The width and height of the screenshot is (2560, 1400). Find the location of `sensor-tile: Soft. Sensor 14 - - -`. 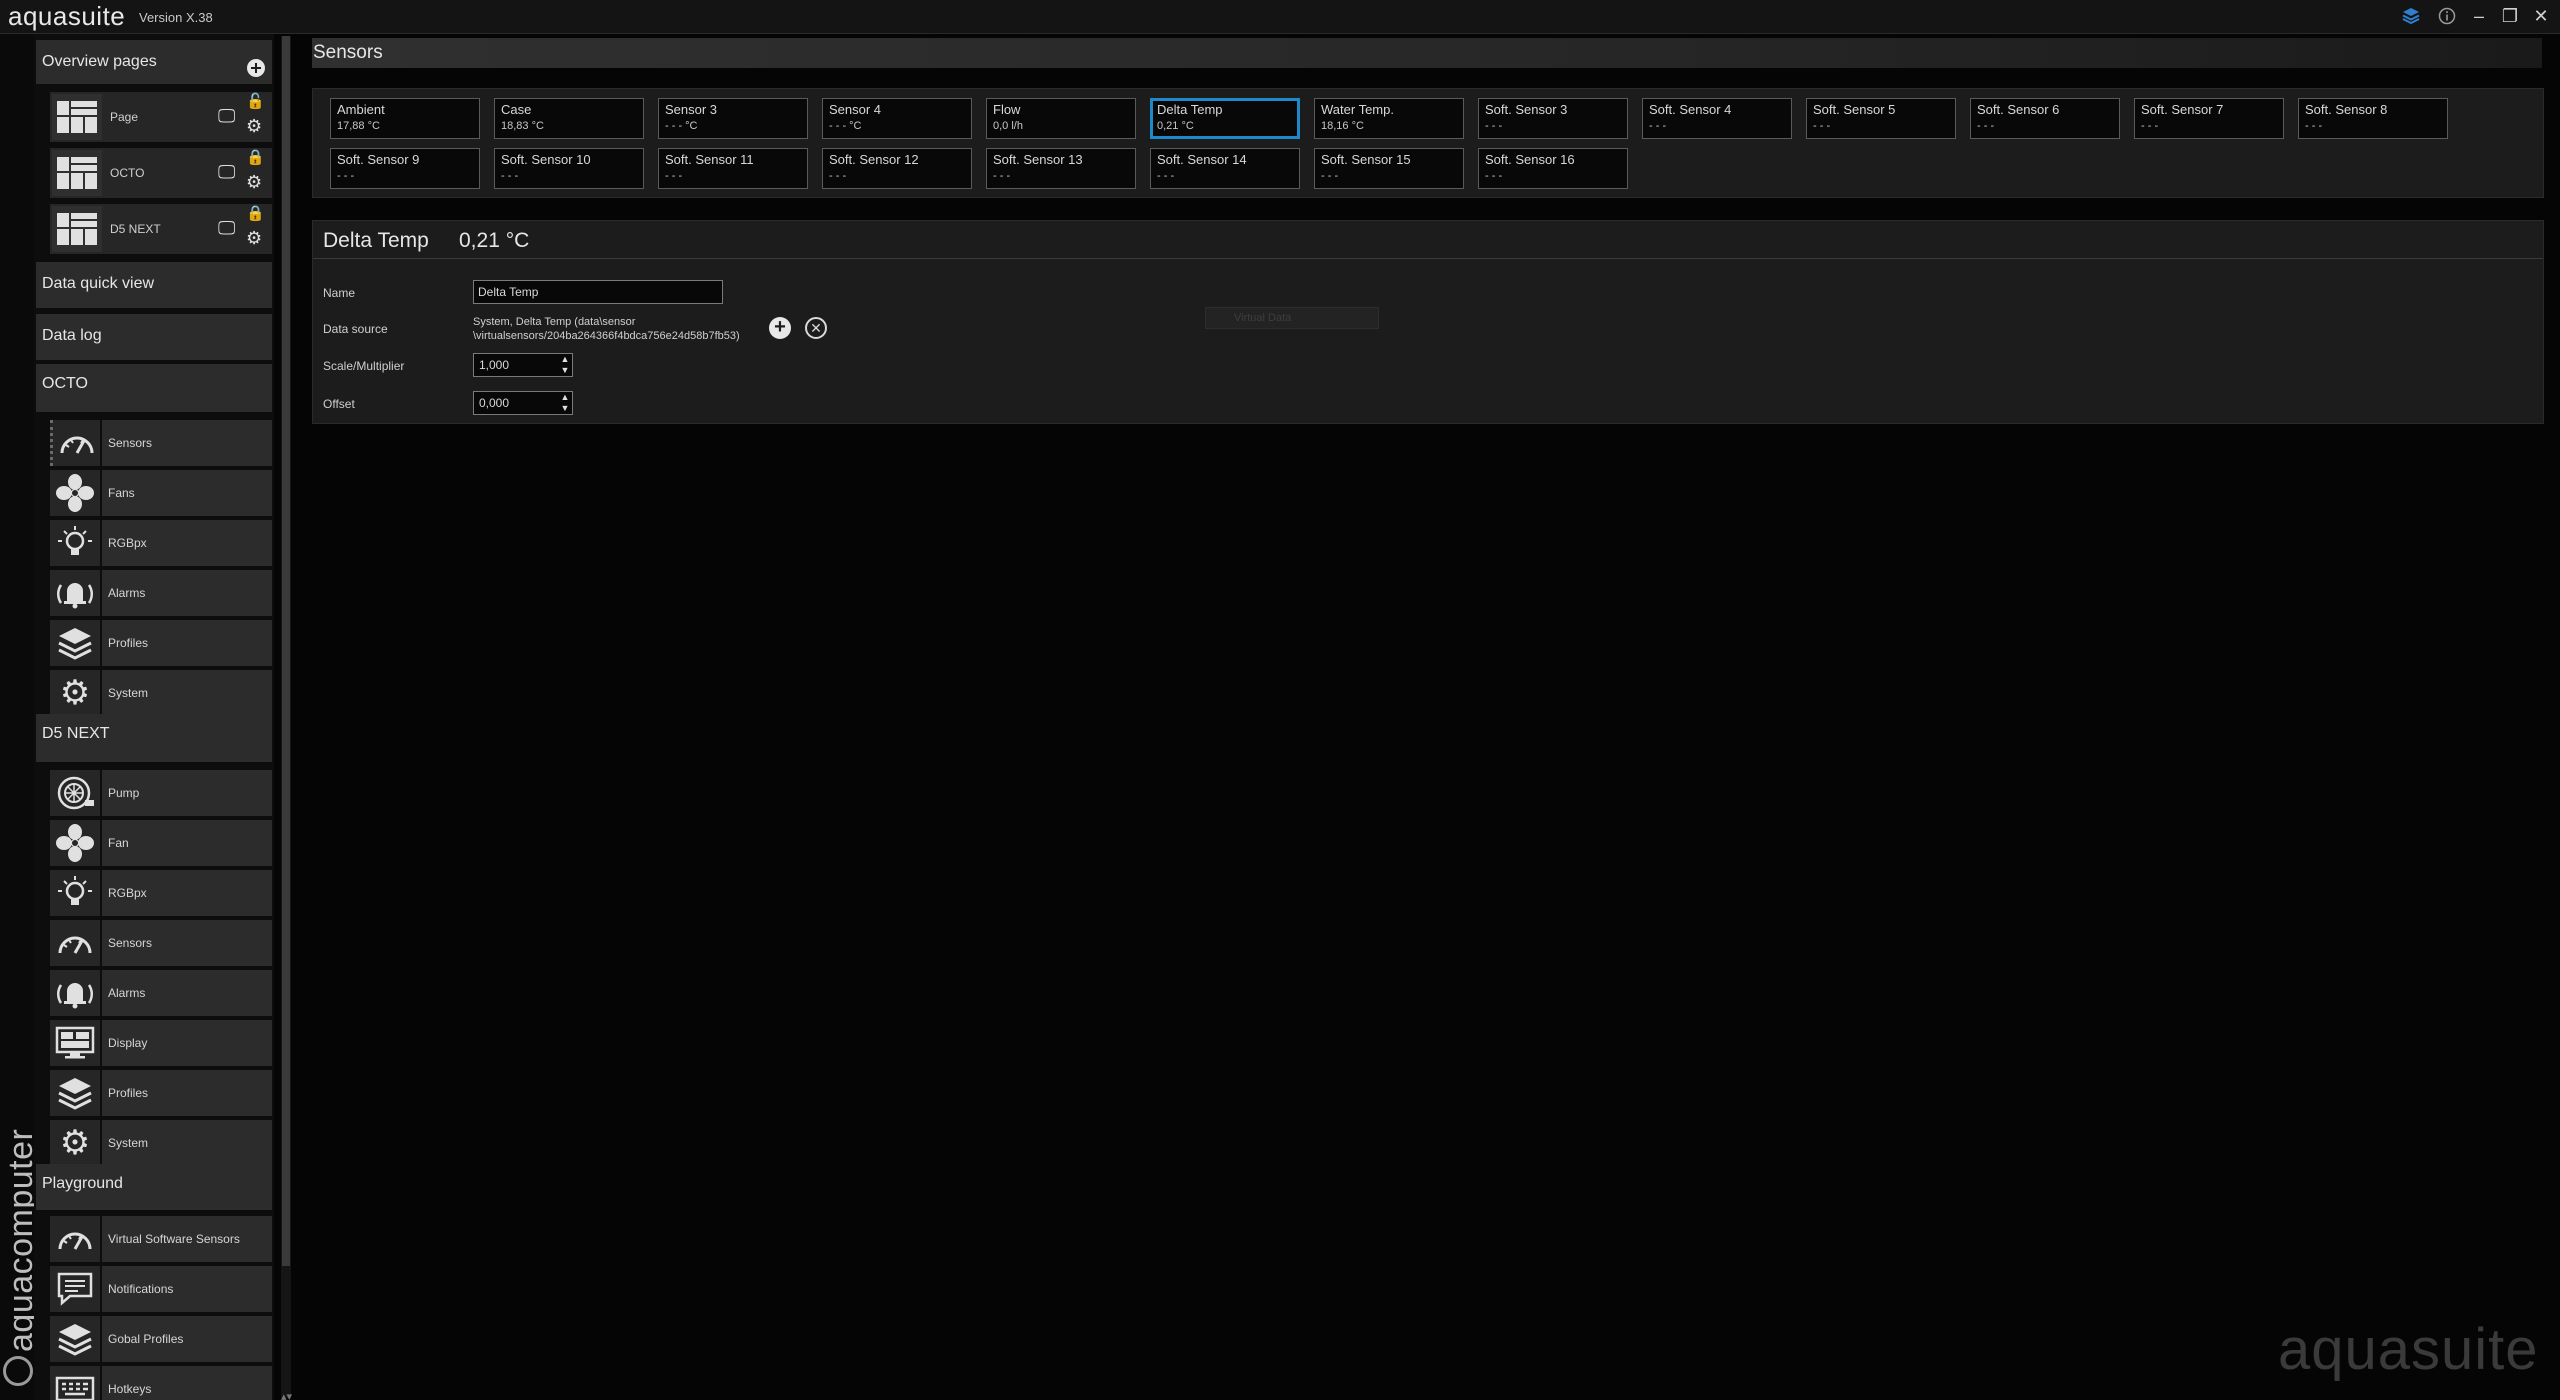

sensor-tile: Soft. Sensor 14 - - - is located at coordinates (1225, 168).